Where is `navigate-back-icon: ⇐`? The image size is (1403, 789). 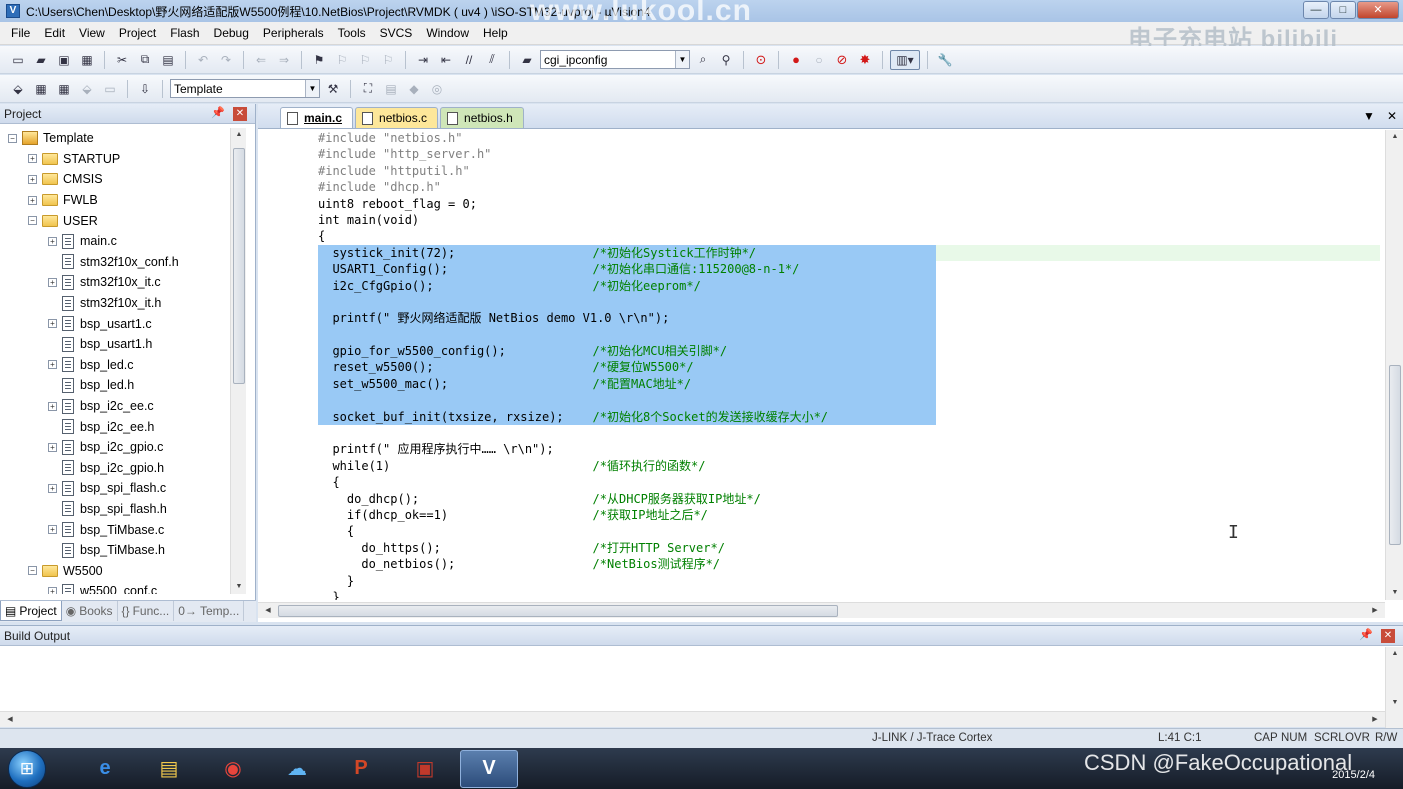 navigate-back-icon: ⇐ is located at coordinates (261, 60).